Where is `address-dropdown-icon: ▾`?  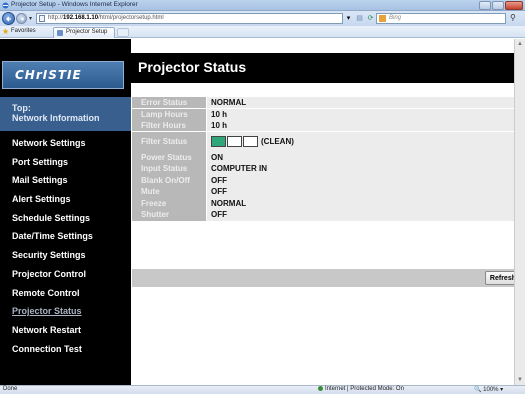 address-dropdown-icon: ▾ is located at coordinates (348, 18).